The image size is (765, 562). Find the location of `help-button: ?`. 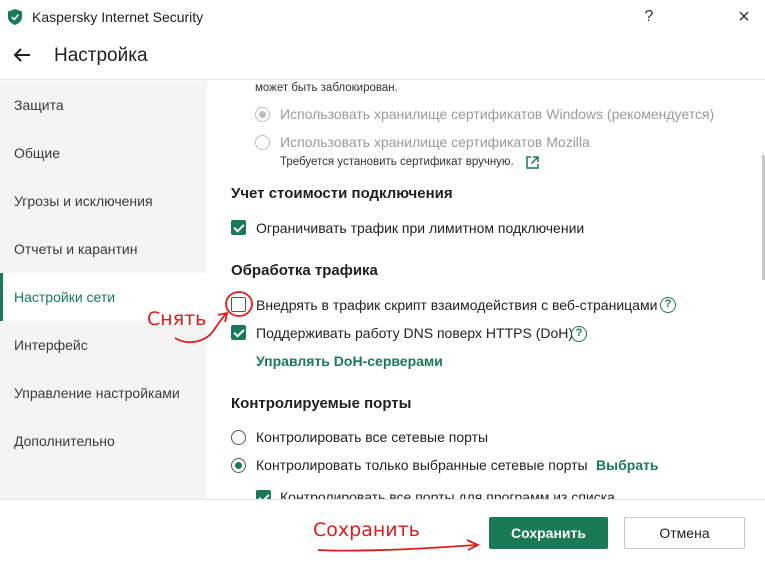

help-button: ? is located at coordinates (649, 17).